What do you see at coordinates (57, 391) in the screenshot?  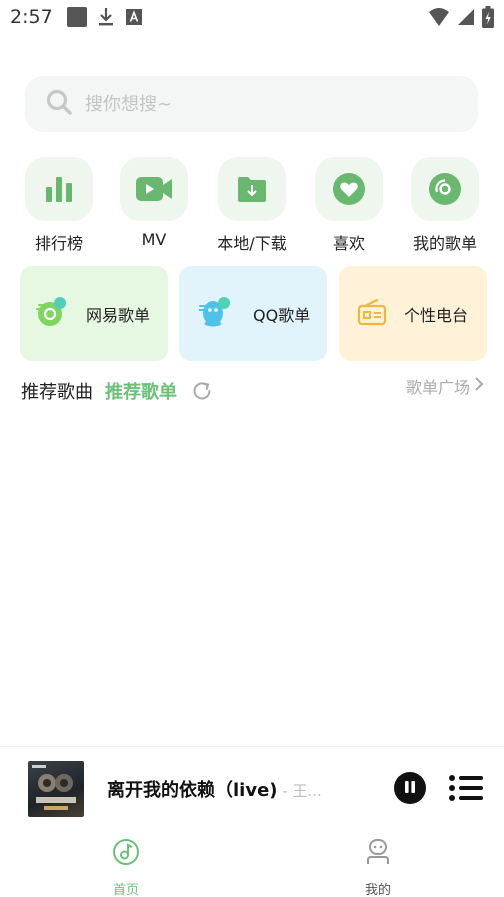 I see `tab-recommended-songs: 推荐歌曲` at bounding box center [57, 391].